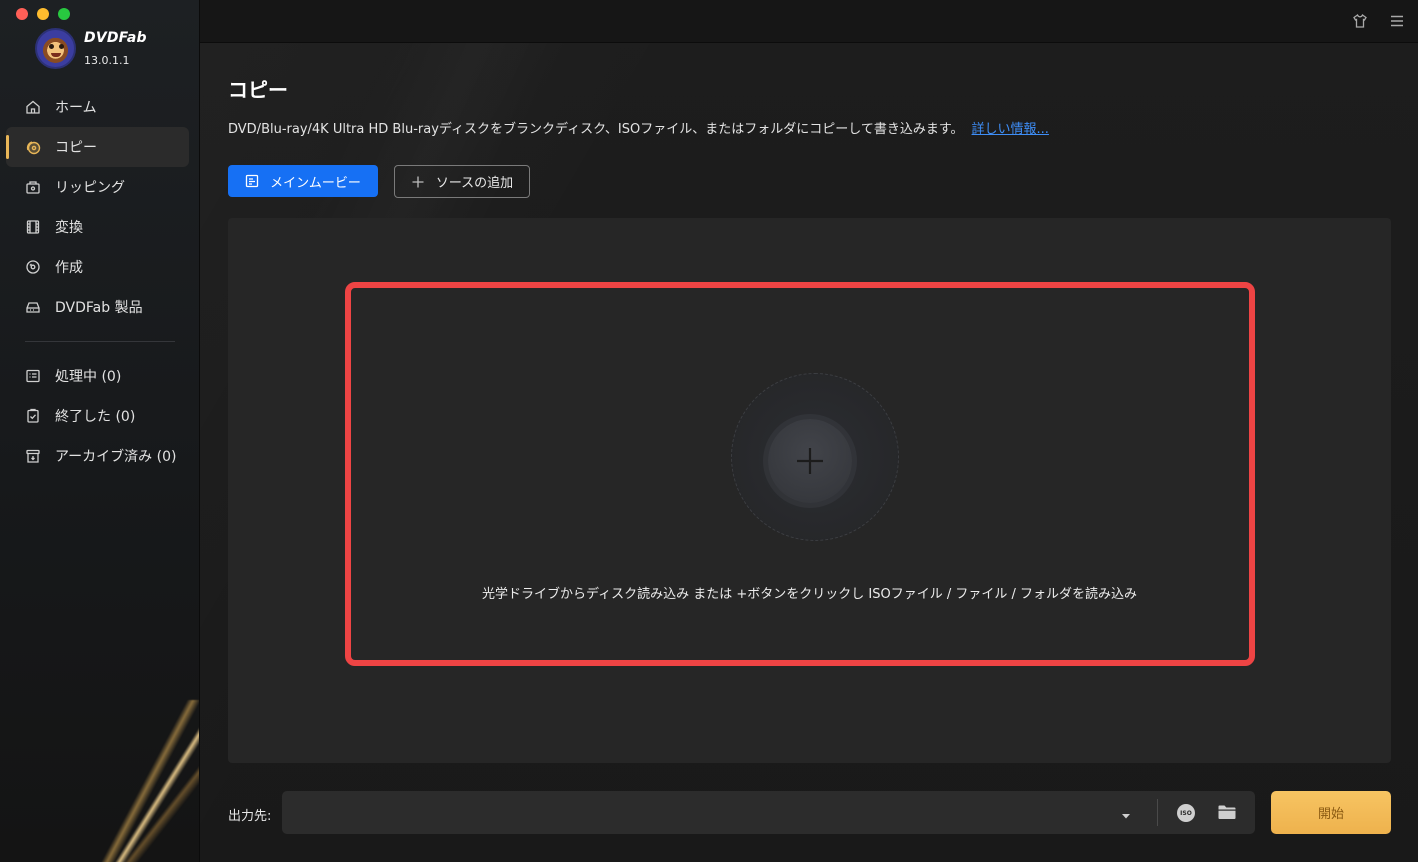 The width and height of the screenshot is (1418, 862). What do you see at coordinates (1360, 21) in the screenshot?
I see `shirt-theme-icon` at bounding box center [1360, 21].